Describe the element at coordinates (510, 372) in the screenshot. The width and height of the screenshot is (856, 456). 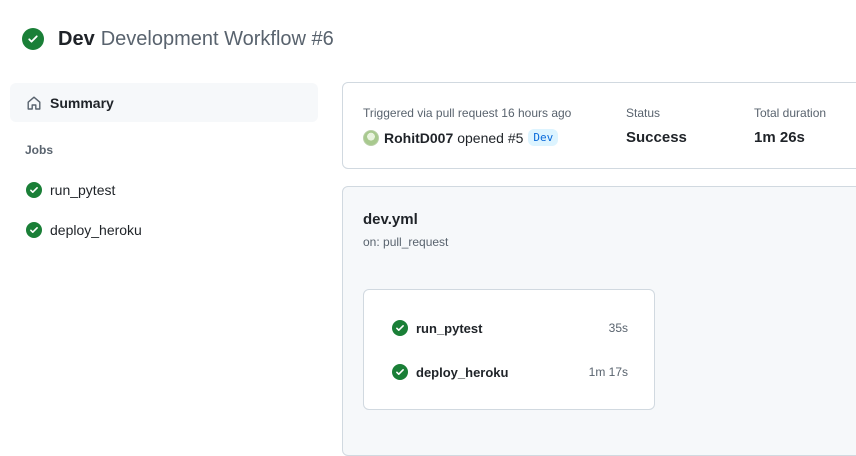
I see `graph-job-deploy-heroku: deploy_heroku 1m 17s` at that location.